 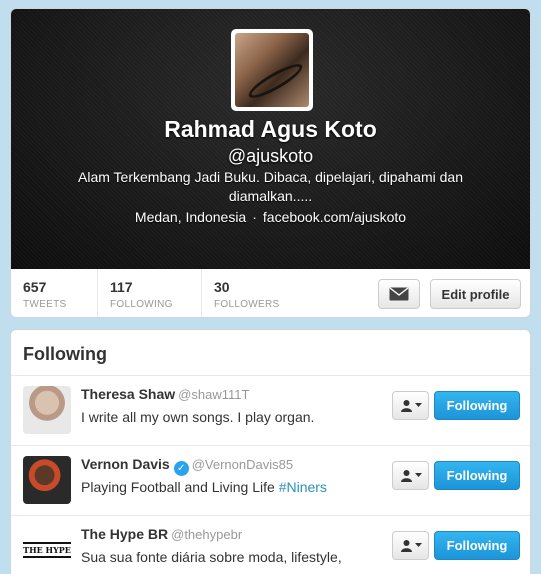 What do you see at coordinates (54, 293) in the screenshot?
I see `stat-tweets: 657 TWEETS` at bounding box center [54, 293].